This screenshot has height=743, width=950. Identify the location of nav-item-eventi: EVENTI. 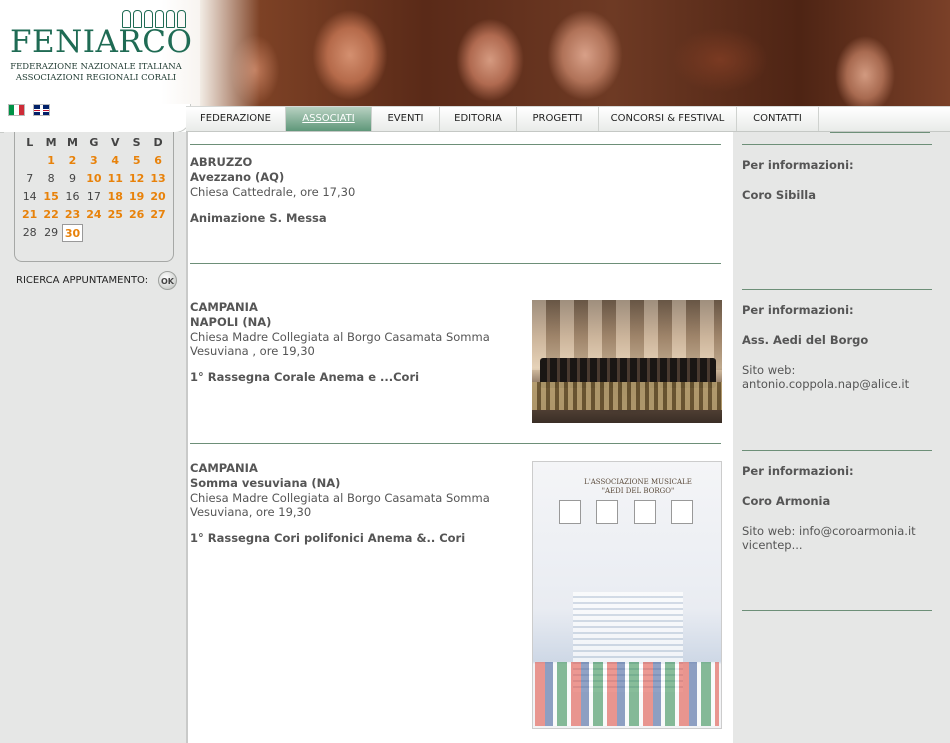
(406, 119).